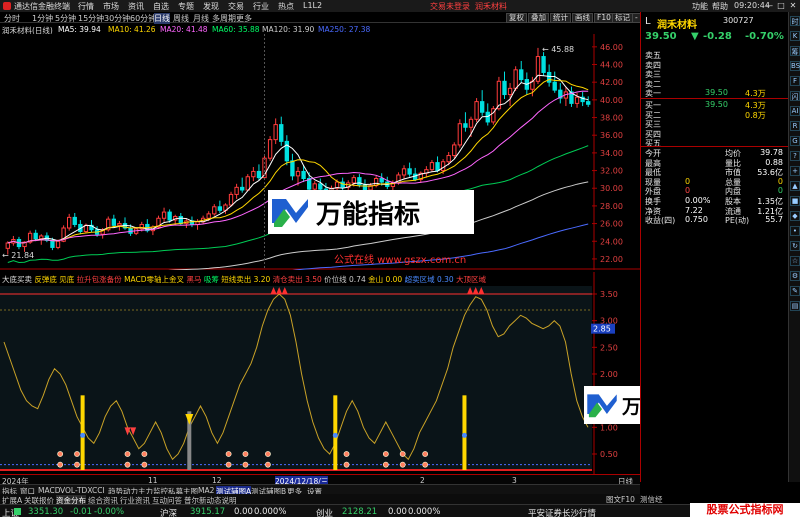 The image size is (800, 517). I want to click on menu-item: 自选, so click(161, 6).